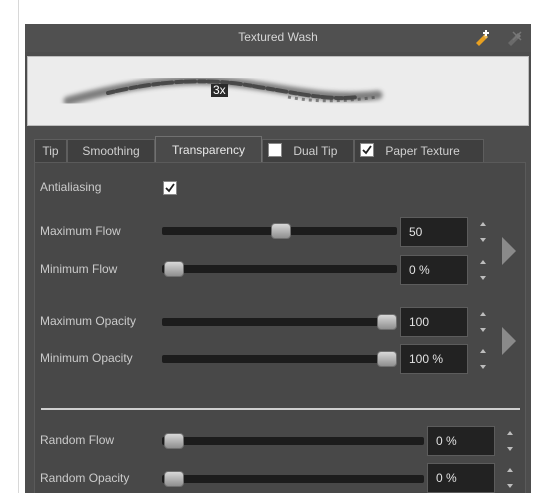 The image size is (537, 493). Describe the element at coordinates (483, 322) in the screenshot. I see `max-opacity-spinner` at that location.